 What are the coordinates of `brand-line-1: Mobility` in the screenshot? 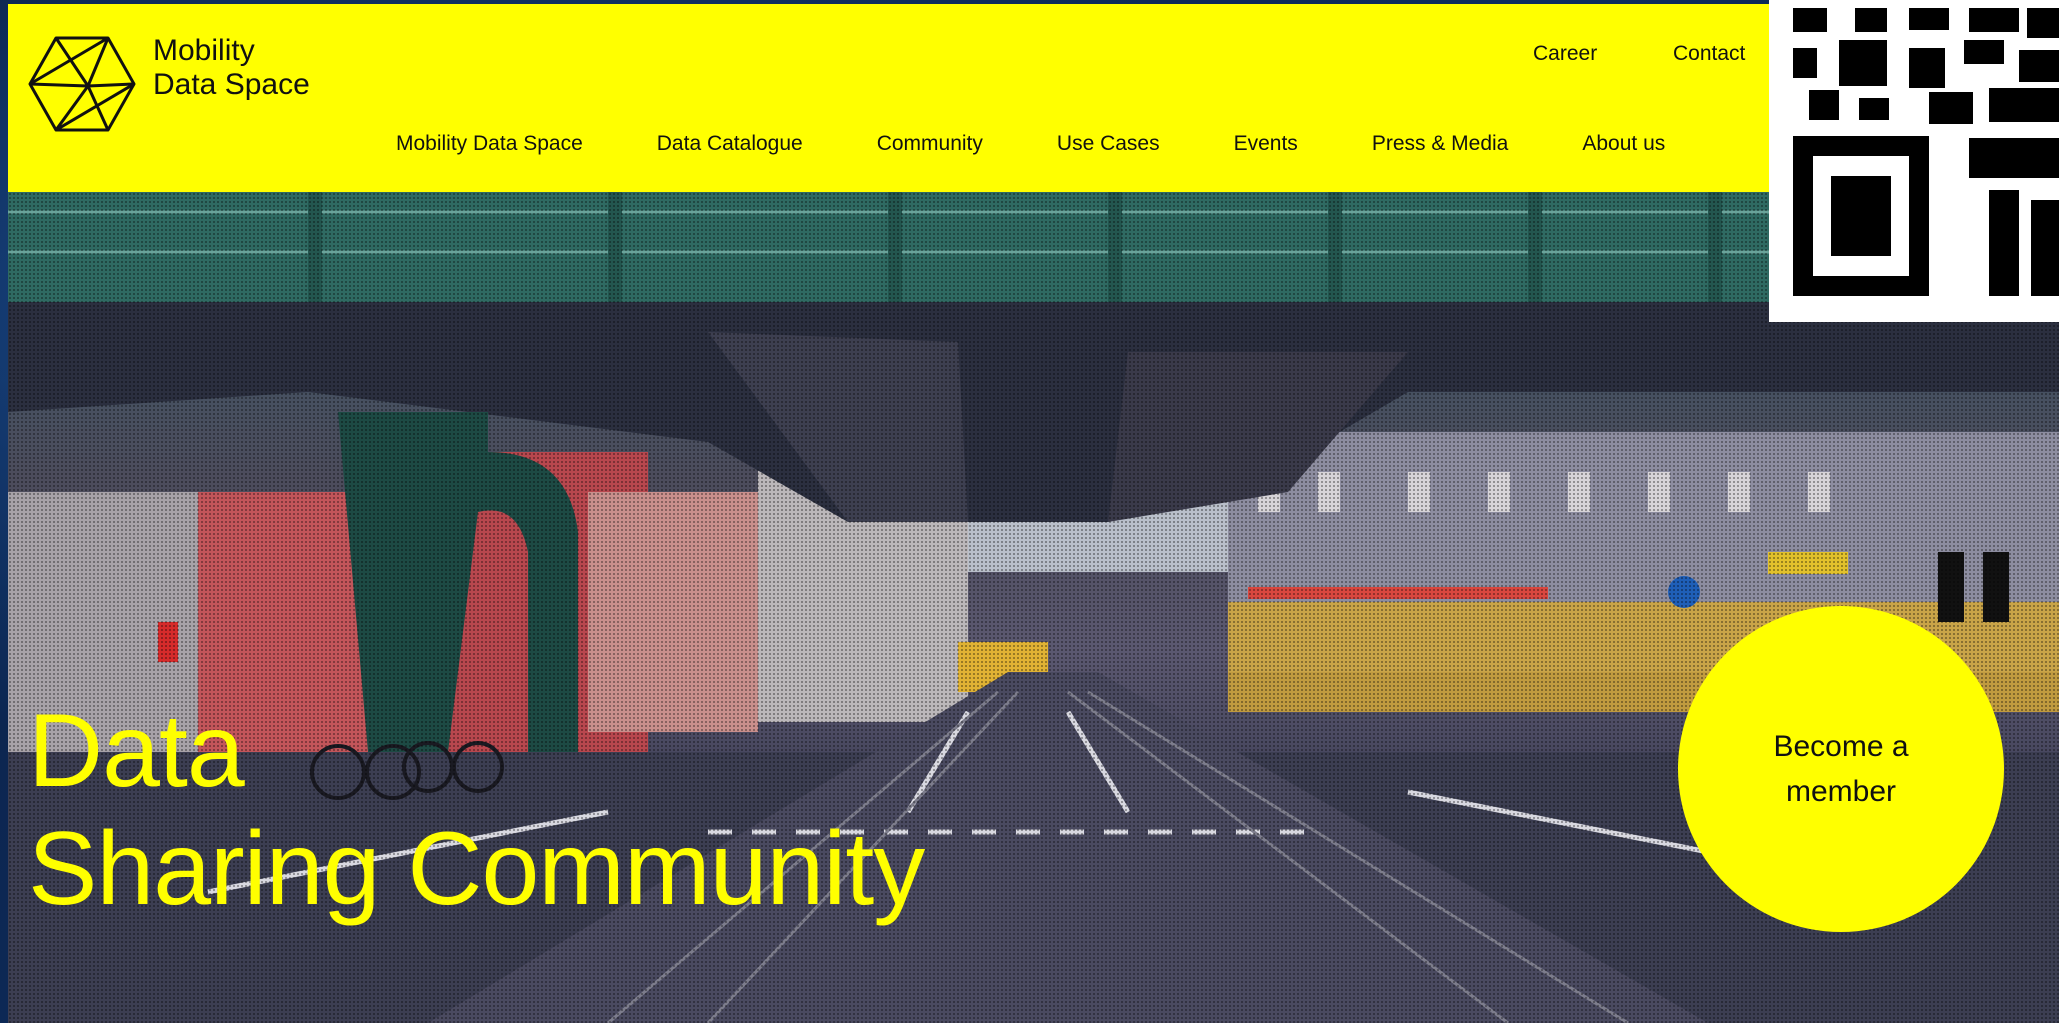 It's located at (204, 50).